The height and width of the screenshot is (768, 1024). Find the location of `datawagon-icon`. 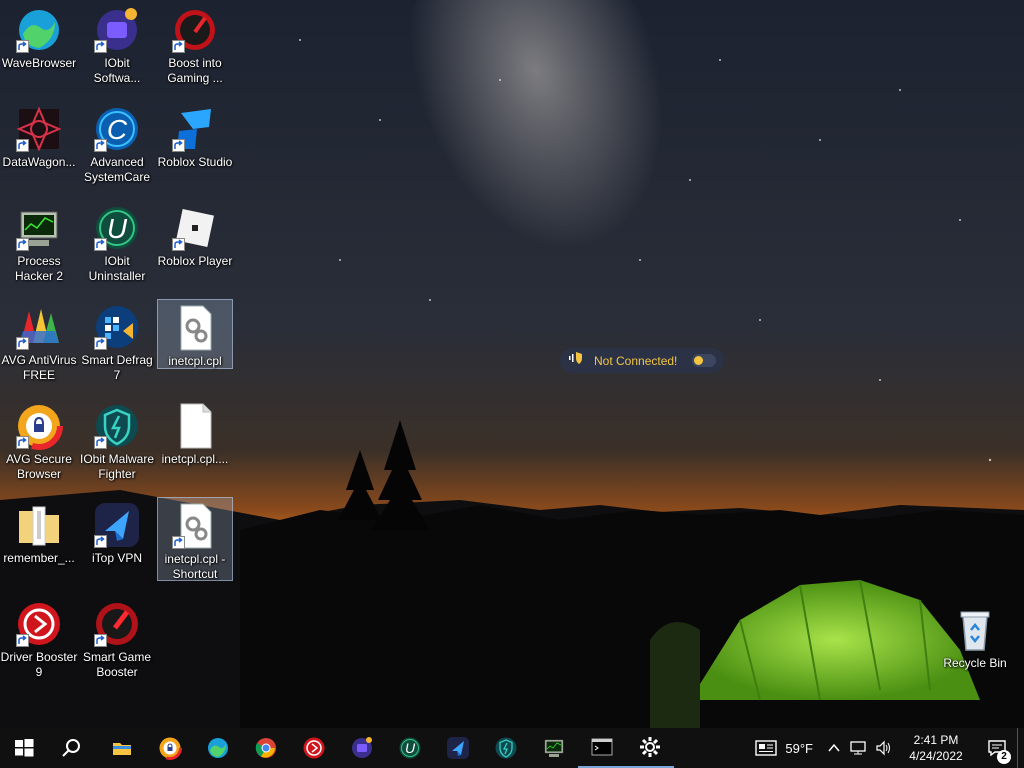

datawagon-icon is located at coordinates (39, 129).